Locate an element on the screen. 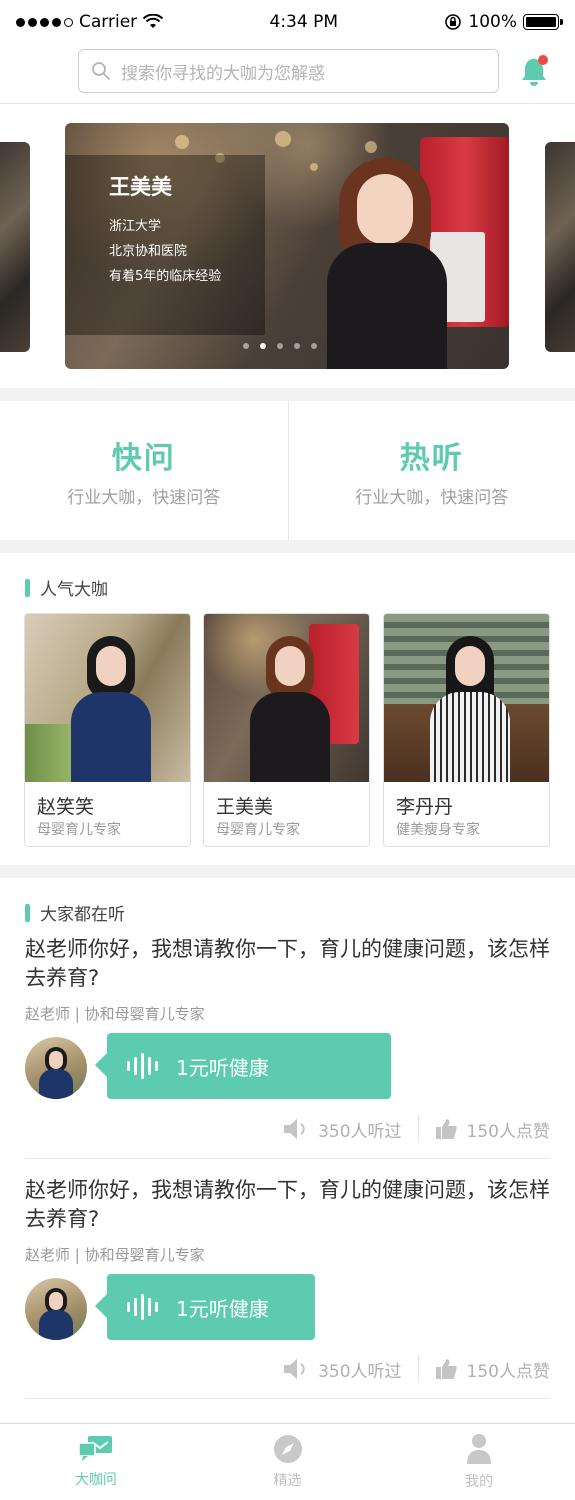 The image size is (575, 1500). battery-icon is located at coordinates (543, 22).